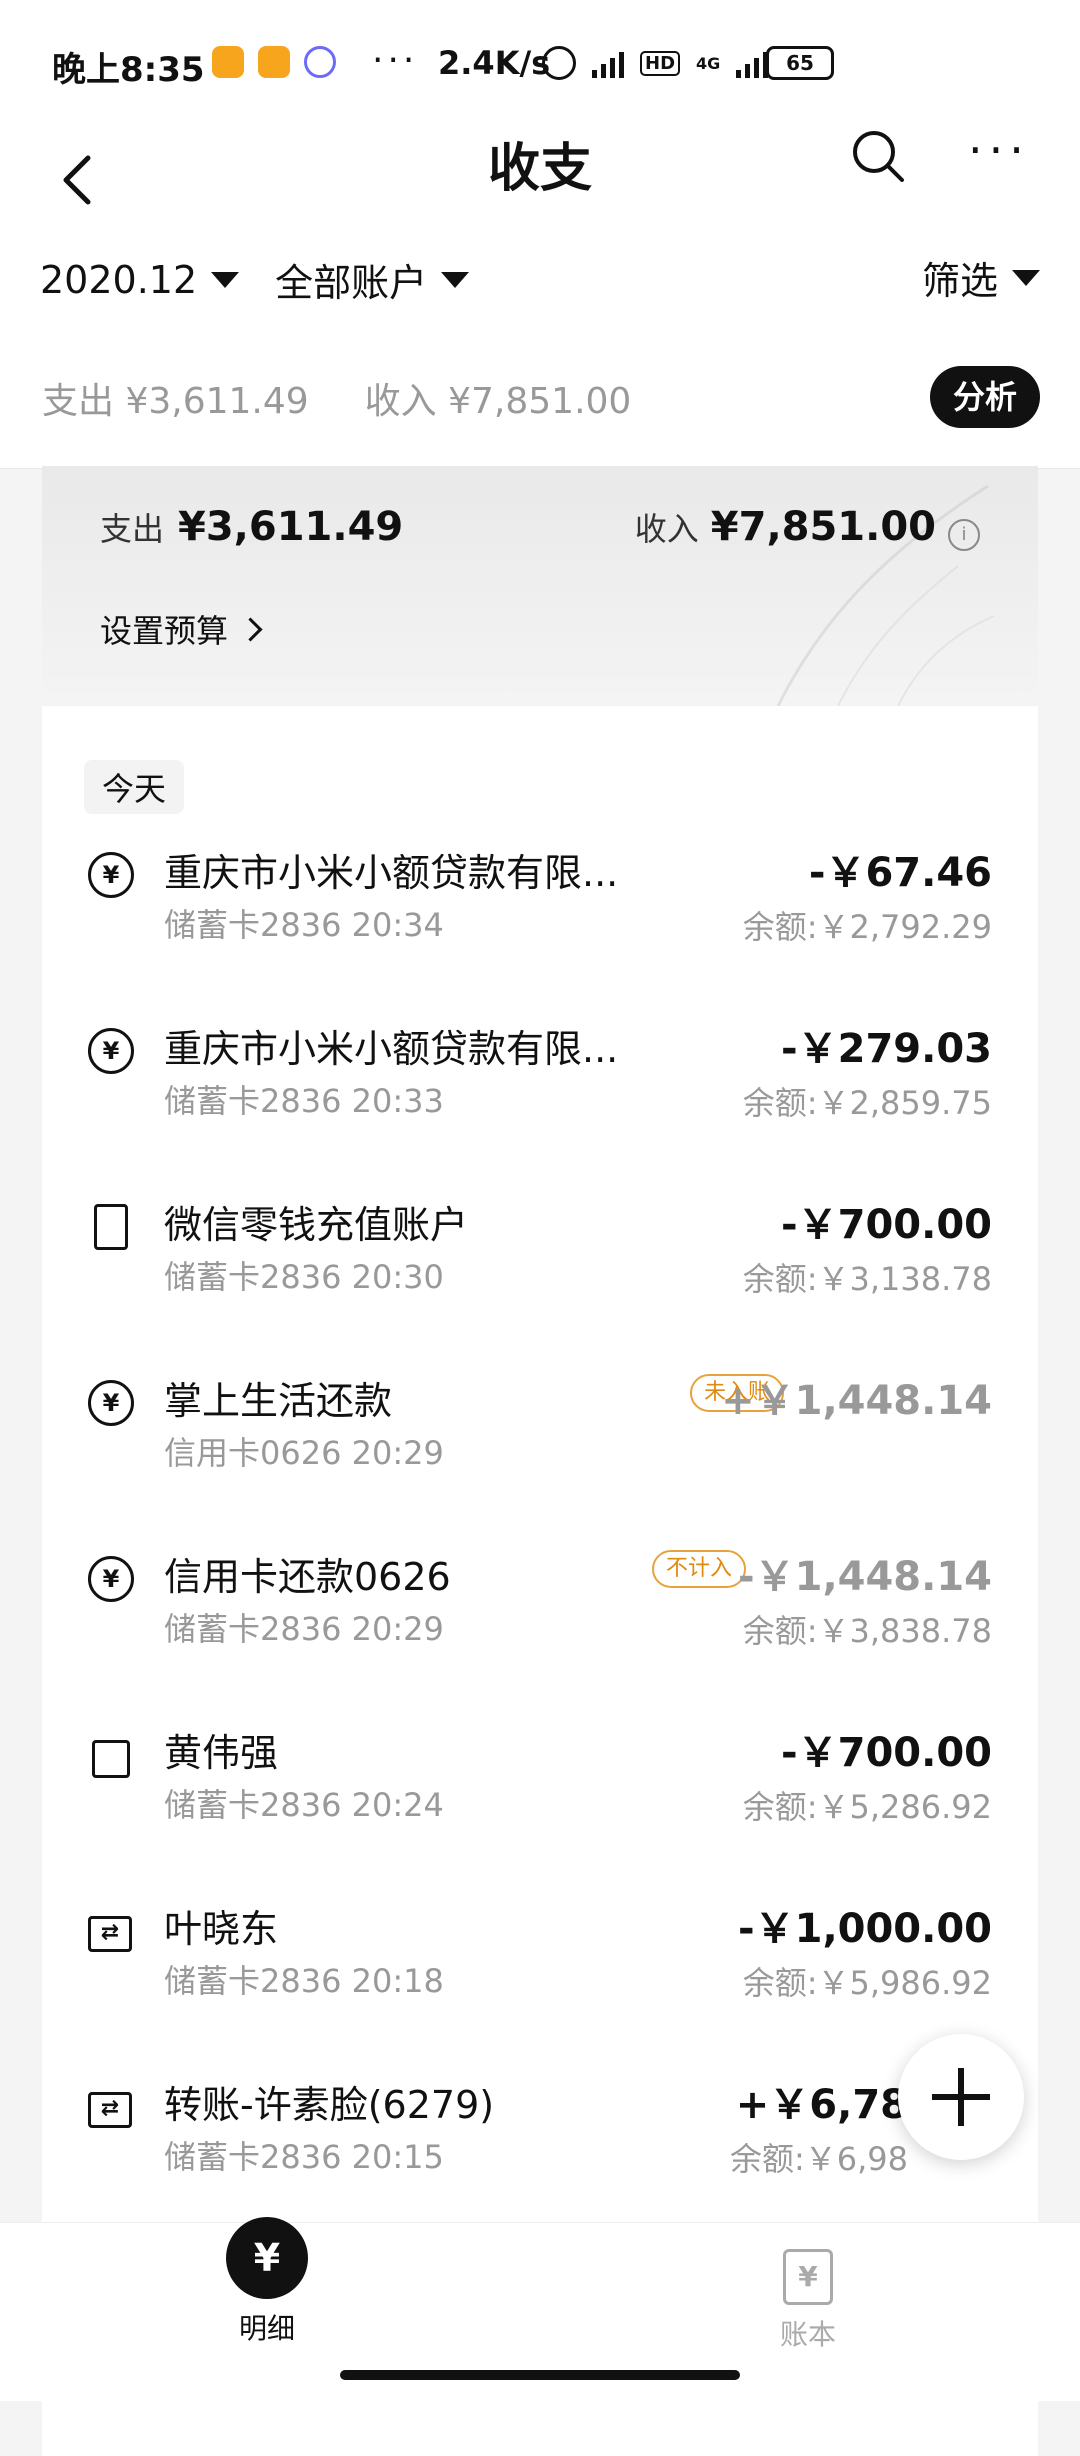  I want to click on add-transaction-button, so click(961, 2097).